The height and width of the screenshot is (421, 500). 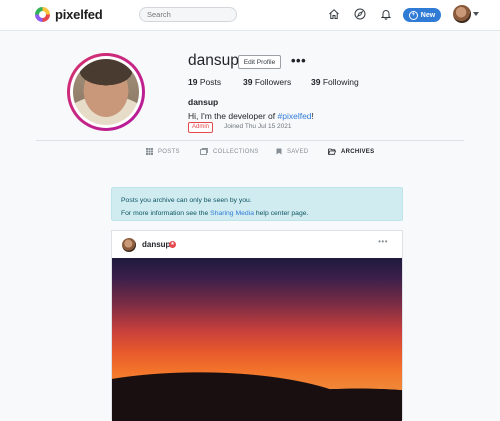 What do you see at coordinates (332, 151) in the screenshot?
I see `folder-open-icon` at bounding box center [332, 151].